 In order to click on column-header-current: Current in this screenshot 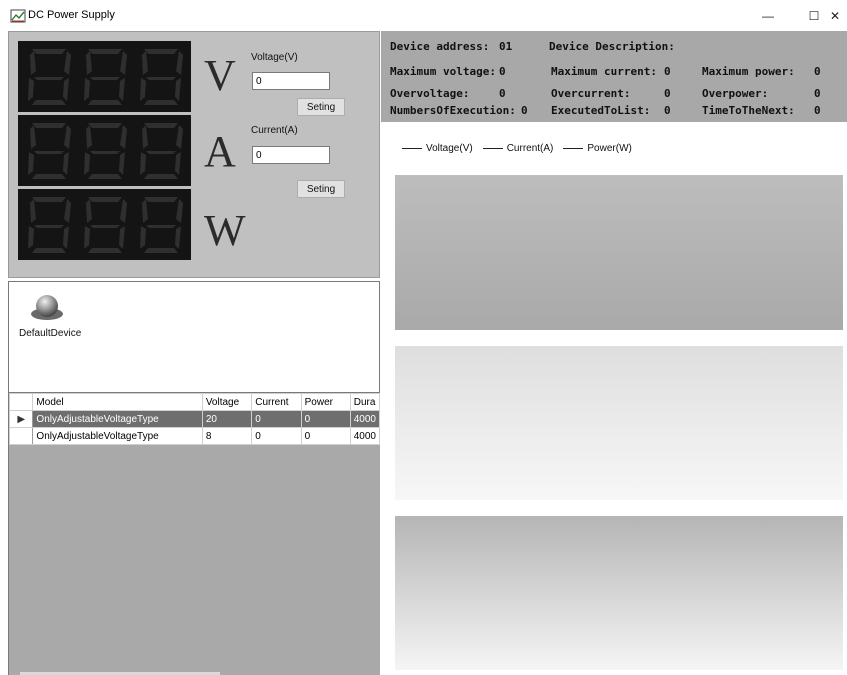, I will do `click(276, 402)`.